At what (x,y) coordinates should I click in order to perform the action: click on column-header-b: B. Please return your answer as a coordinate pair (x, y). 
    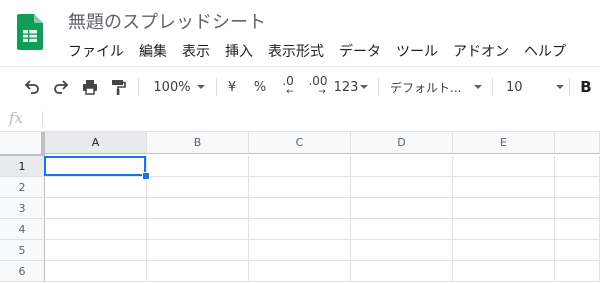
    Looking at the image, I should click on (198, 143).